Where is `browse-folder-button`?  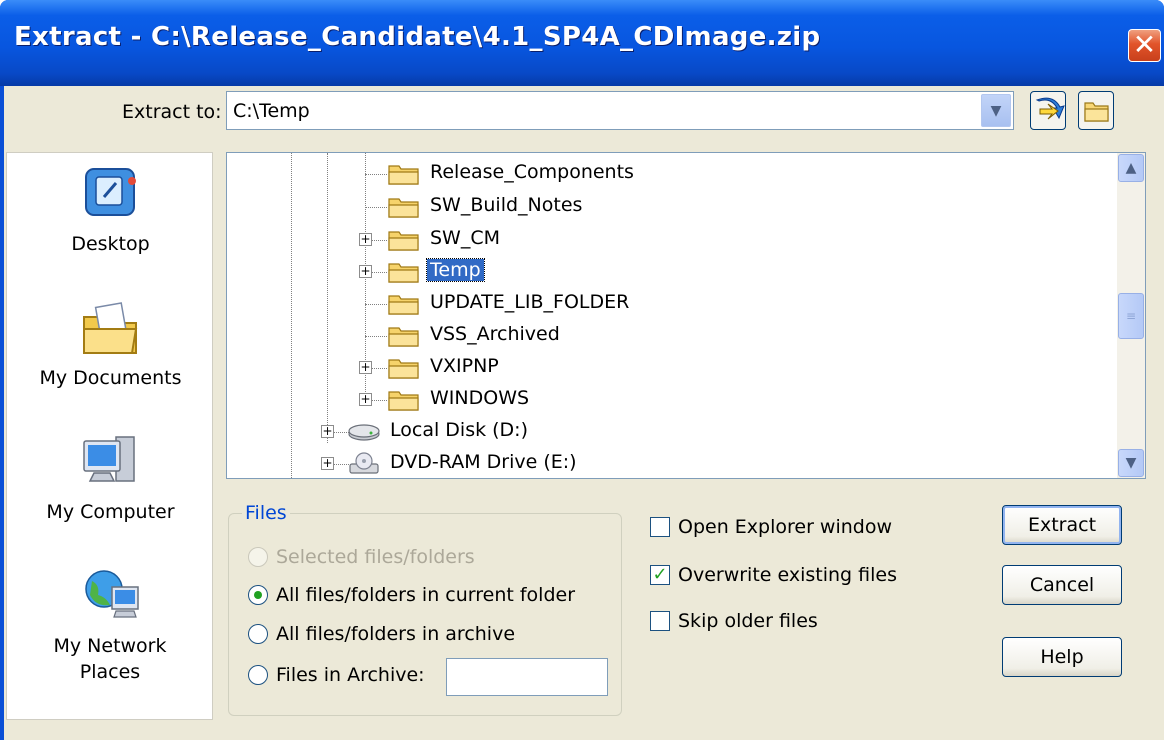 browse-folder-button is located at coordinates (1096, 110).